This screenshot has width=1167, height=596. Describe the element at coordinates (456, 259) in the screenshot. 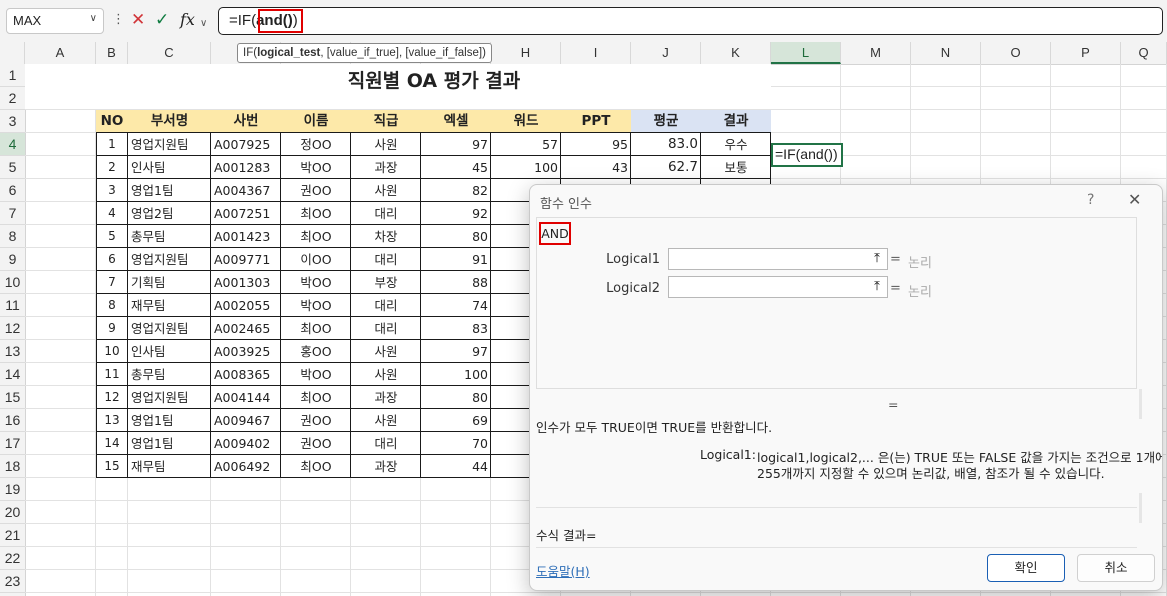

I see `table-cell: 91` at that location.